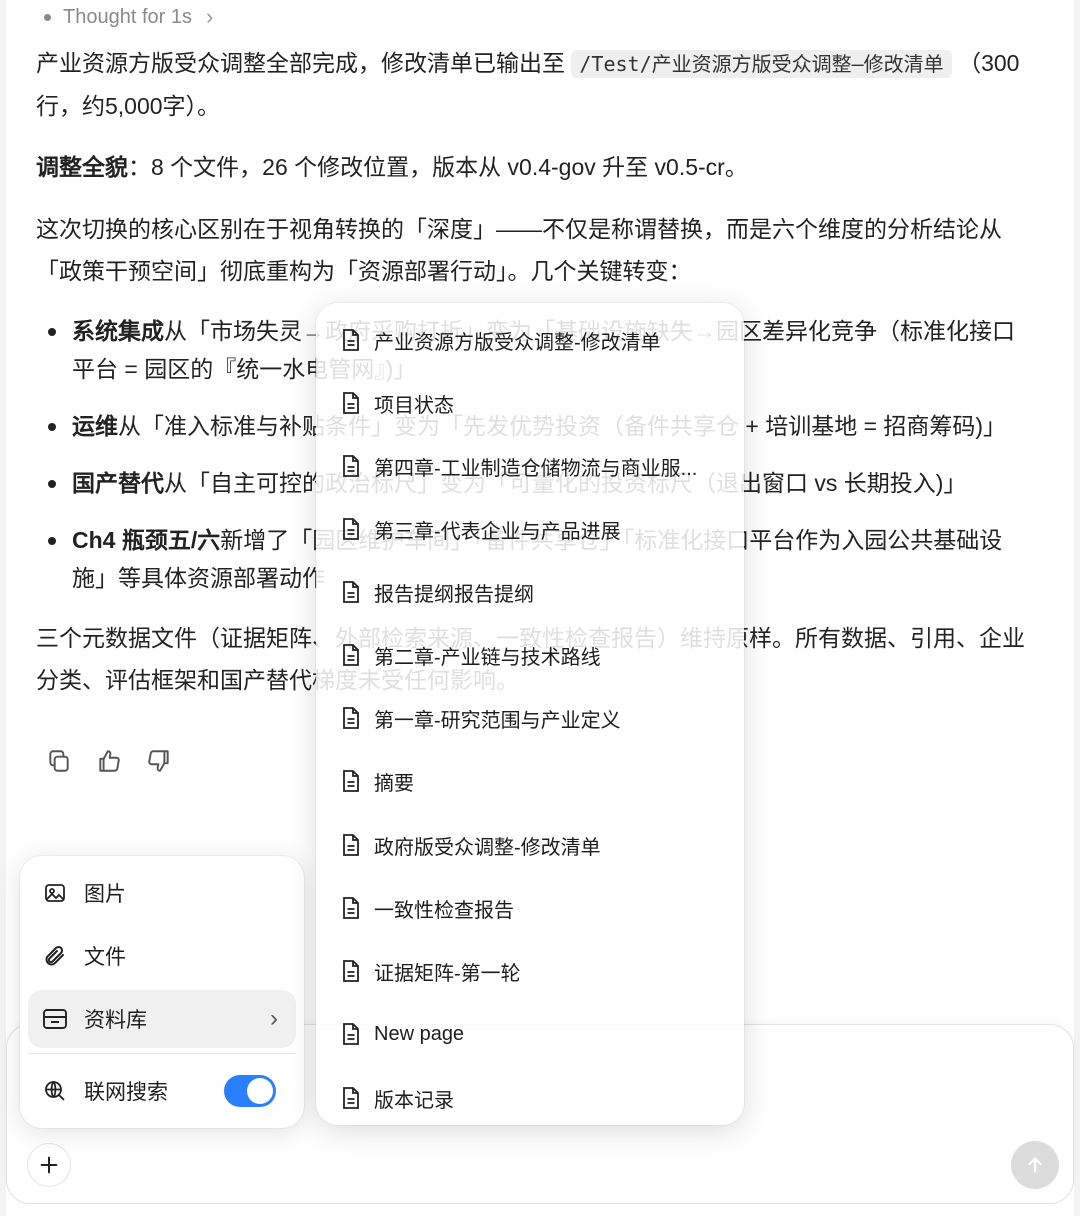 The image size is (1080, 1216). I want to click on thought-toggle: Thought for 1s ›, so click(124, 17).